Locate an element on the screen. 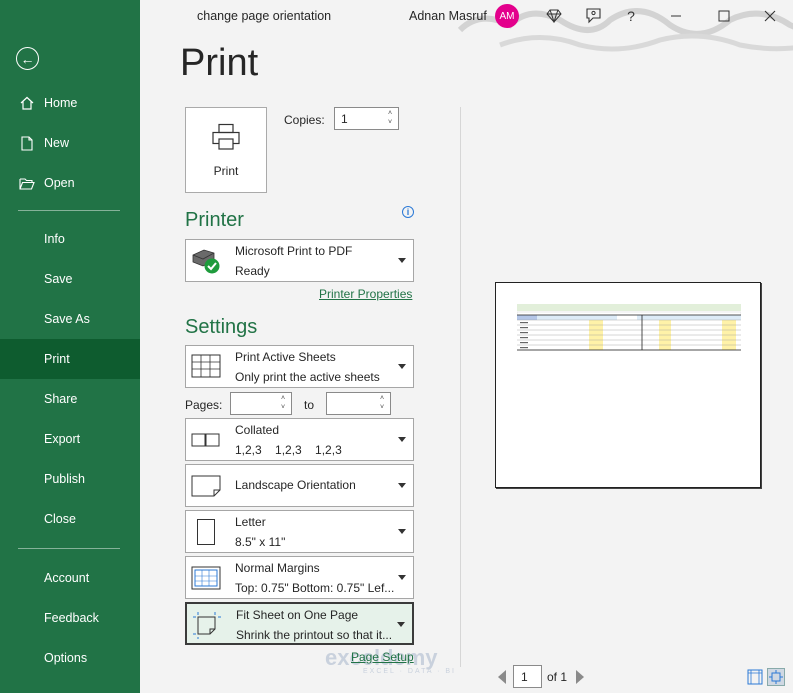  sidebar-item-label: New is located at coordinates (57, 143).